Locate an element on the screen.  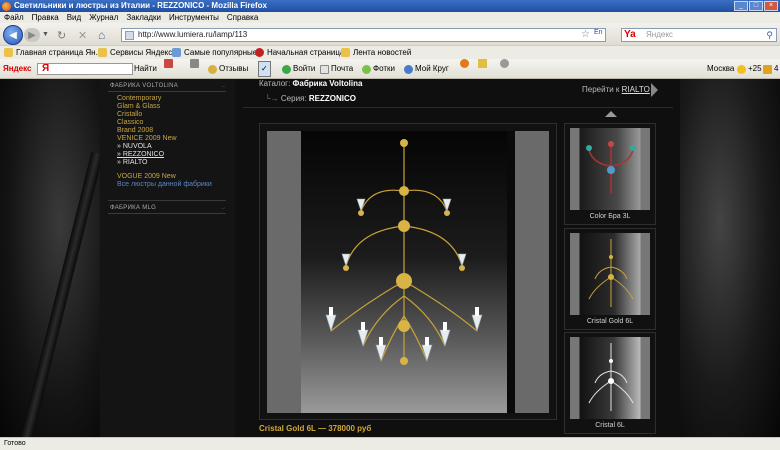
window-controls: _ □ × is located at coordinates (756, 6).